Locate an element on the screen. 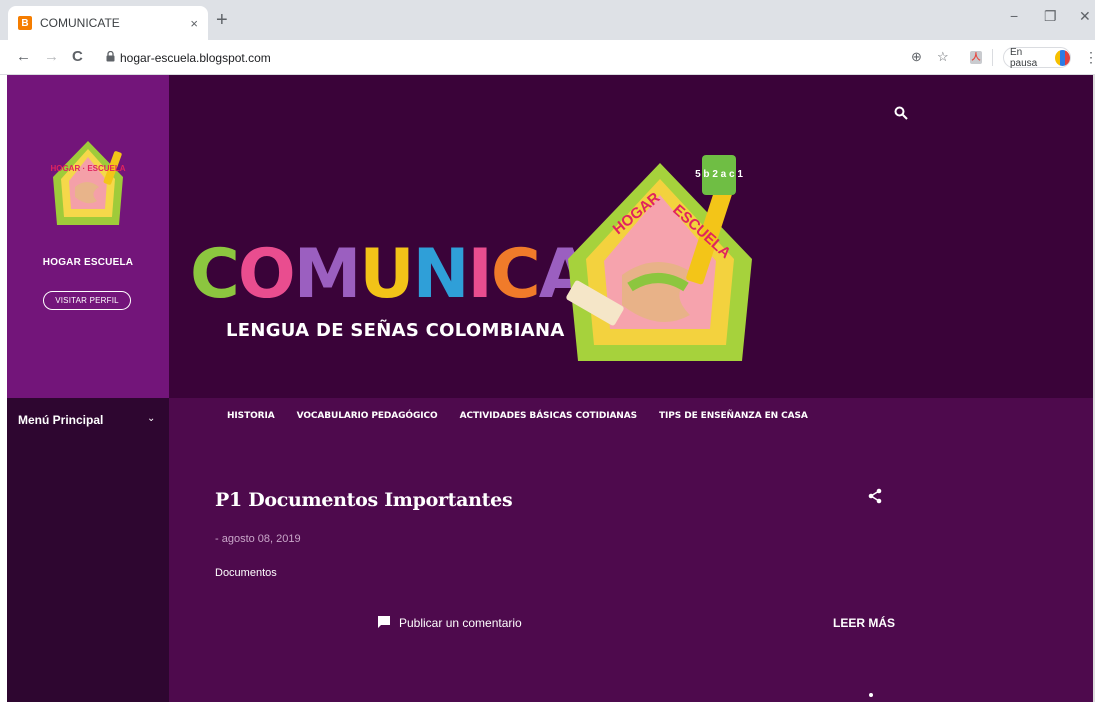 Image resolution: width=1095 pixels, height=702 pixels. post-comment-link: Publicar un comentario is located at coordinates (460, 623).